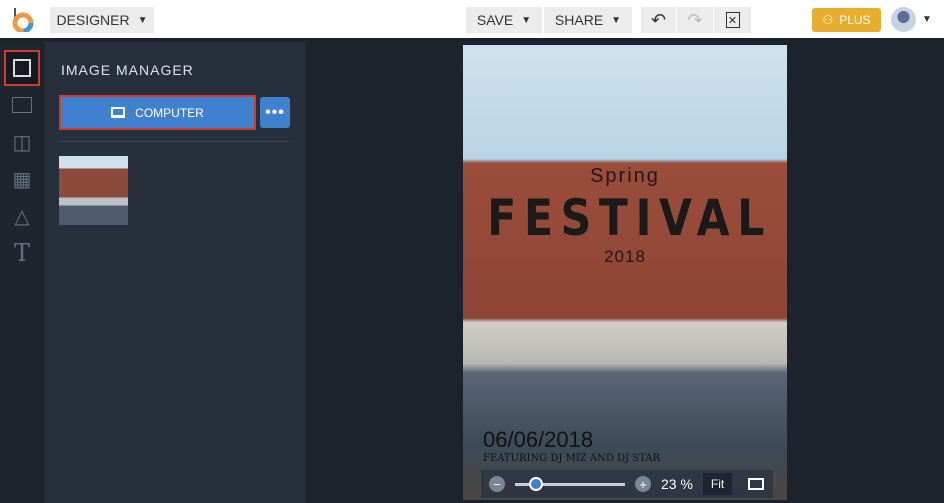  Describe the element at coordinates (717, 484) in the screenshot. I see `fit-button: Fit` at that location.